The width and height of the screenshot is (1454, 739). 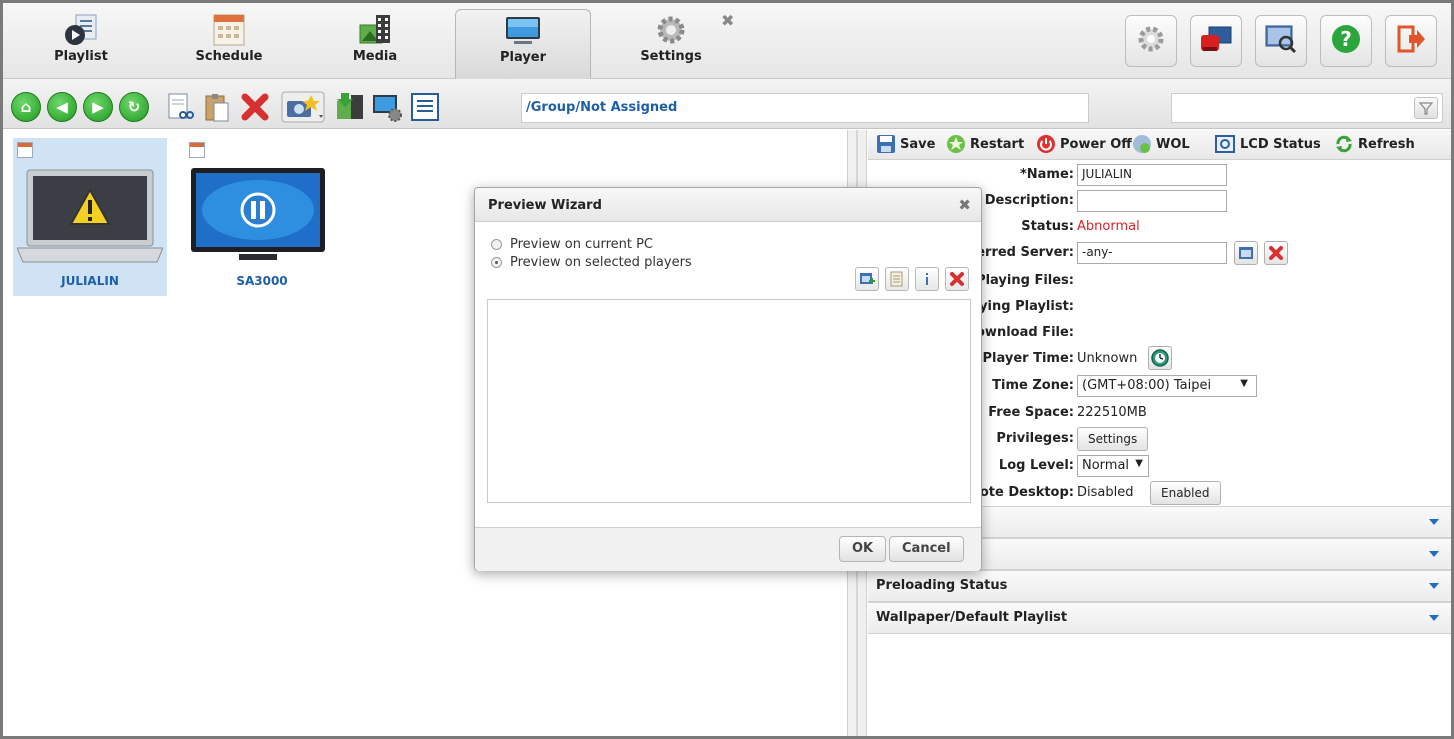 I want to click on time-zone-label: Time Zone:, so click(x=1033, y=385).